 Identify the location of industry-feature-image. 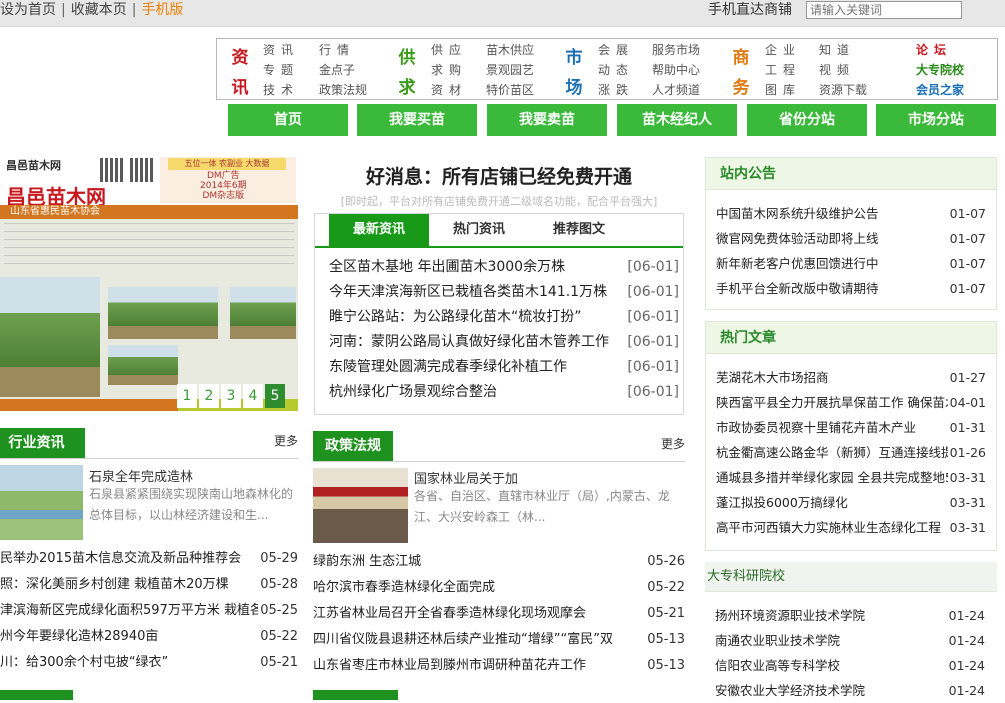
(41, 502).